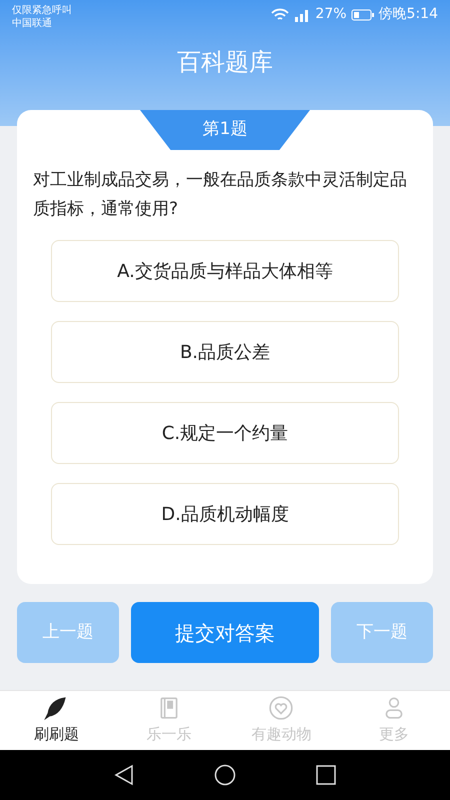  What do you see at coordinates (220, 195) in the screenshot?
I see `question-text: 对工业制成品交易，一般在品质条款中灵活制定品质指标，通常使用?` at bounding box center [220, 195].